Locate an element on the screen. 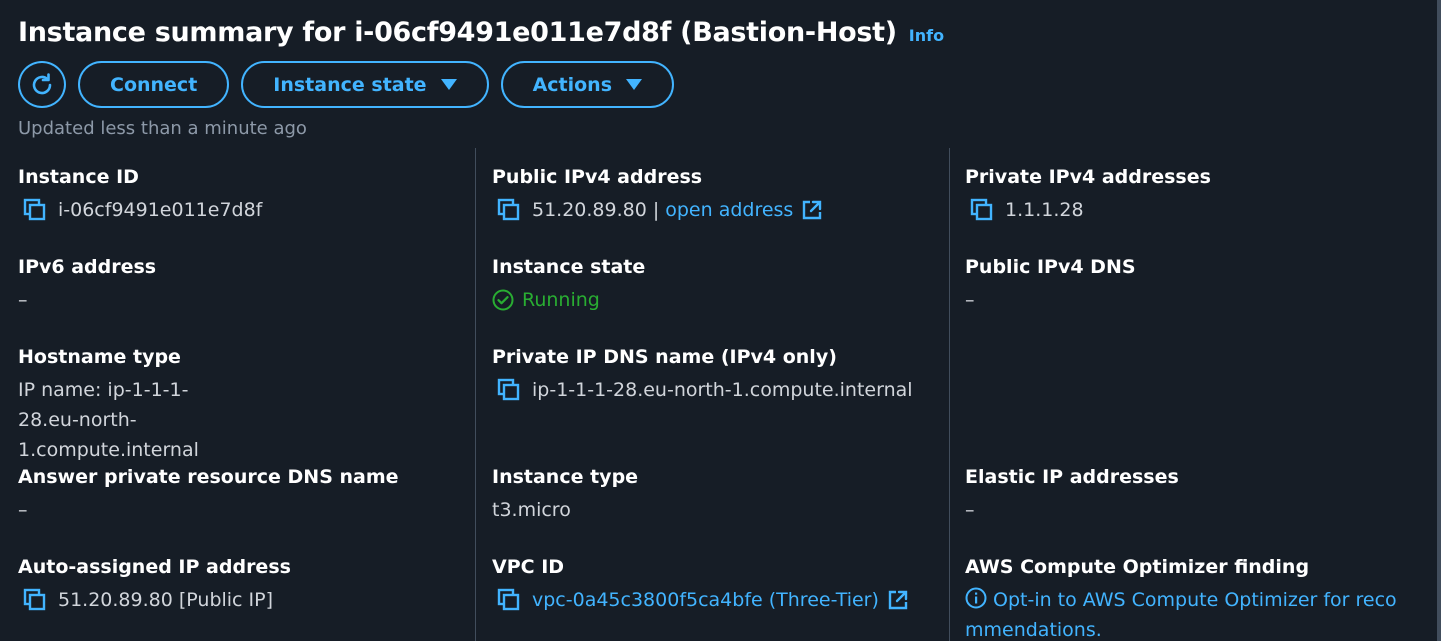  refresh-icon is located at coordinates (42, 83).